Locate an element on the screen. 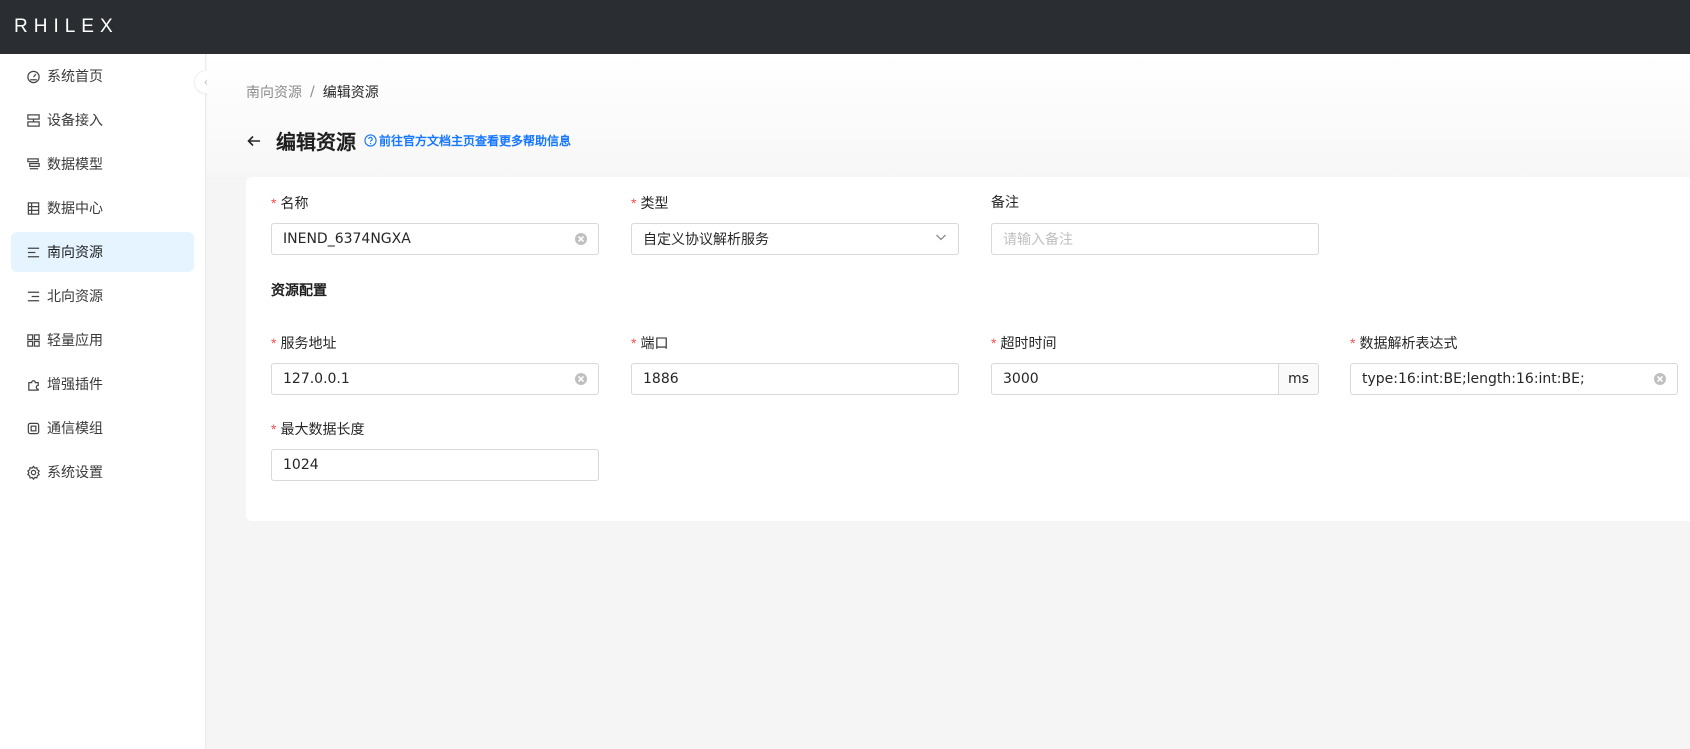  help-link: 前往官方文档主页查看更多帮助信息 is located at coordinates (467, 140).